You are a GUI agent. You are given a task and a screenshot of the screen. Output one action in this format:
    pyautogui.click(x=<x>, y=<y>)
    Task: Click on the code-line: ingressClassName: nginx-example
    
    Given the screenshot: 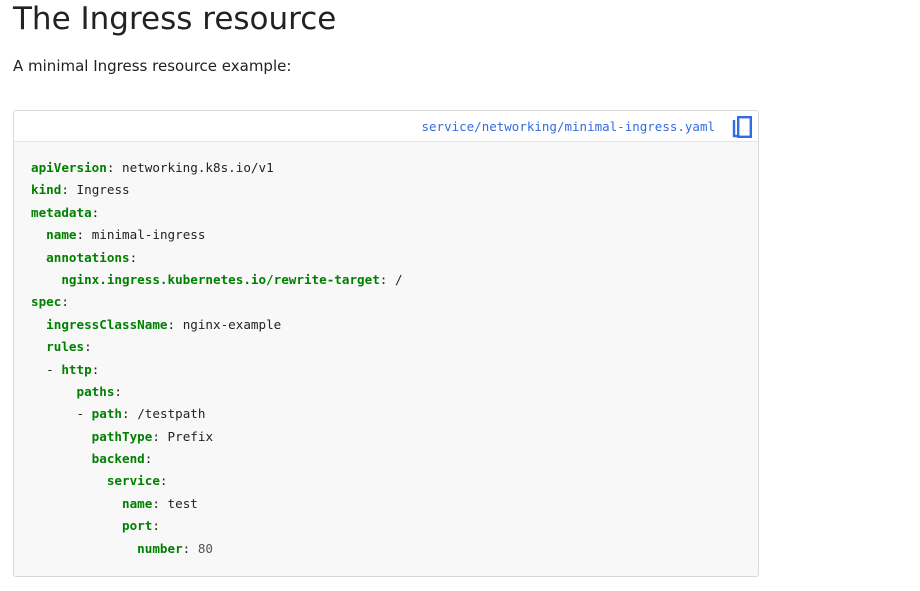 What is the action you would take?
    pyautogui.click(x=217, y=325)
    